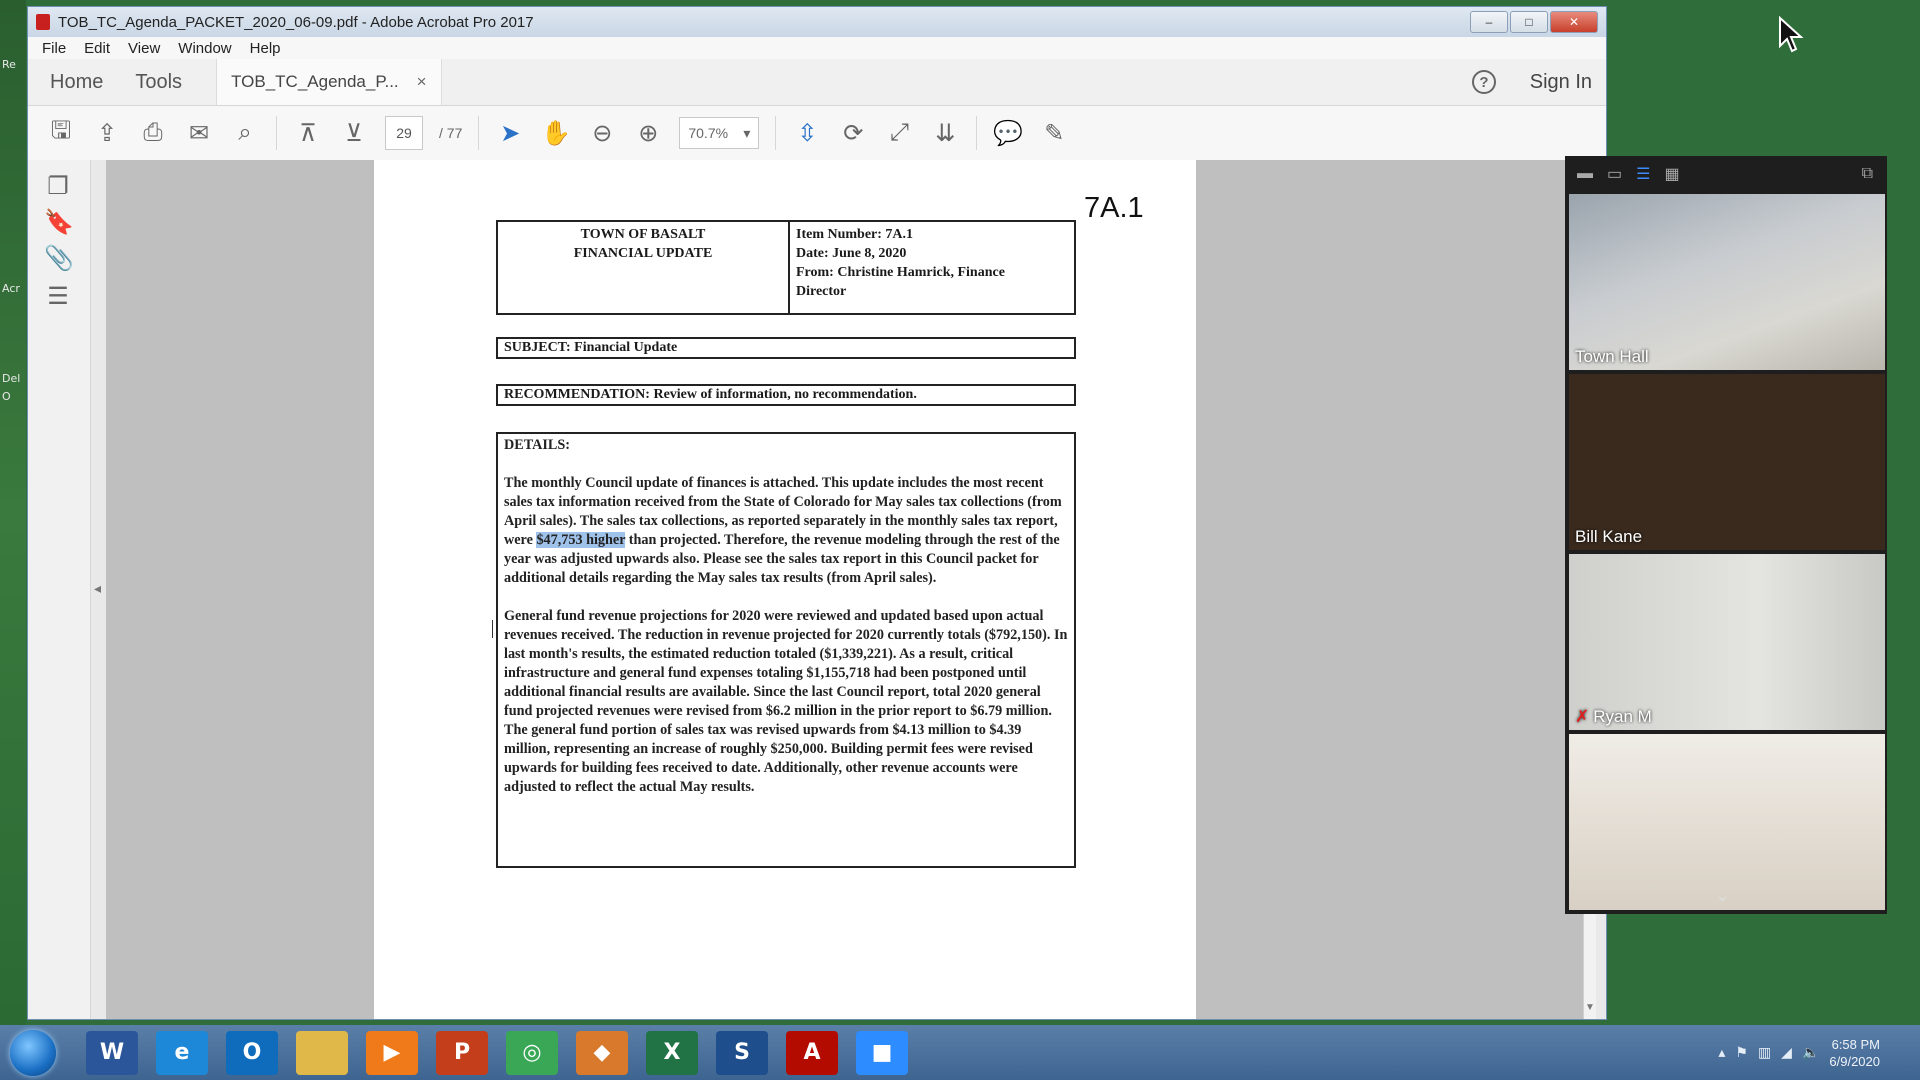 This screenshot has height=1080, width=1920. What do you see at coordinates (648, 133) in the screenshot?
I see `zoom-in-icon: ⊕` at bounding box center [648, 133].